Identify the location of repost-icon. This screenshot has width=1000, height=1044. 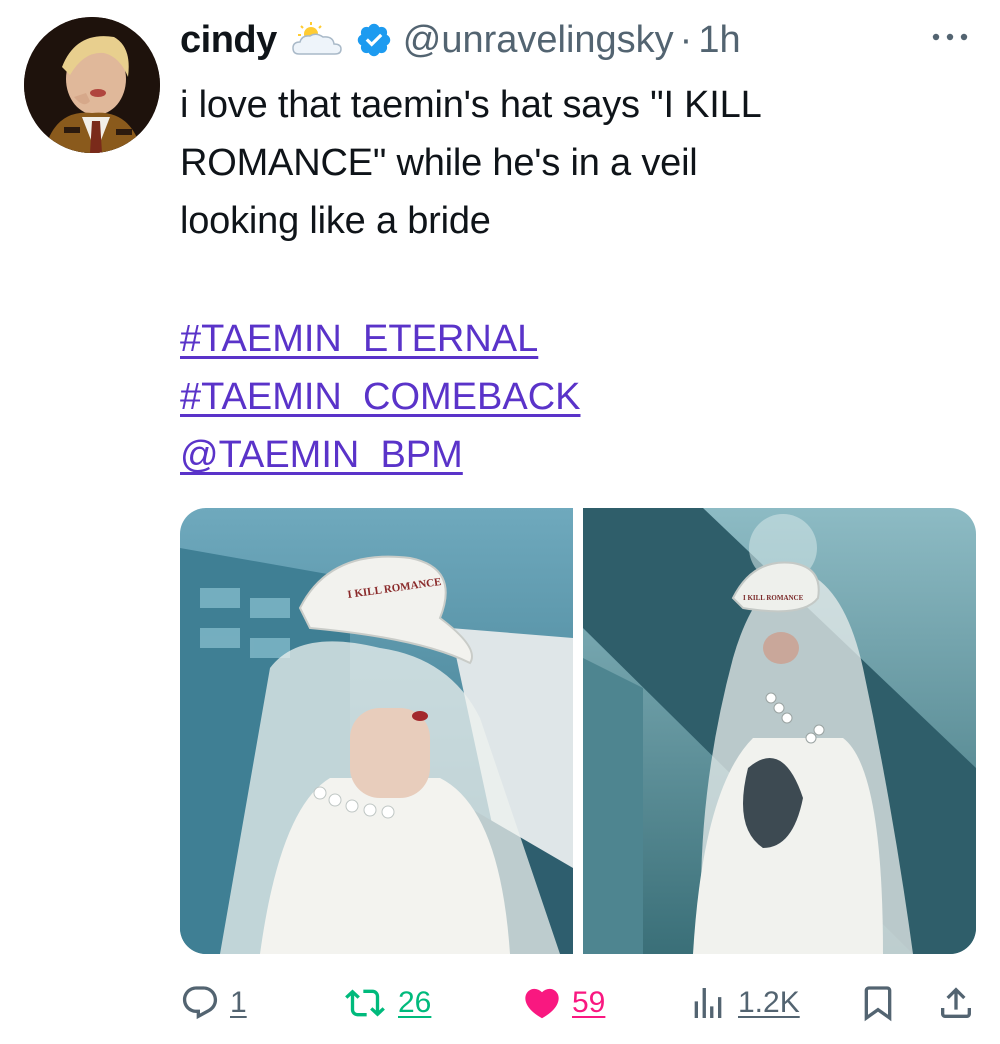
(365, 1003).